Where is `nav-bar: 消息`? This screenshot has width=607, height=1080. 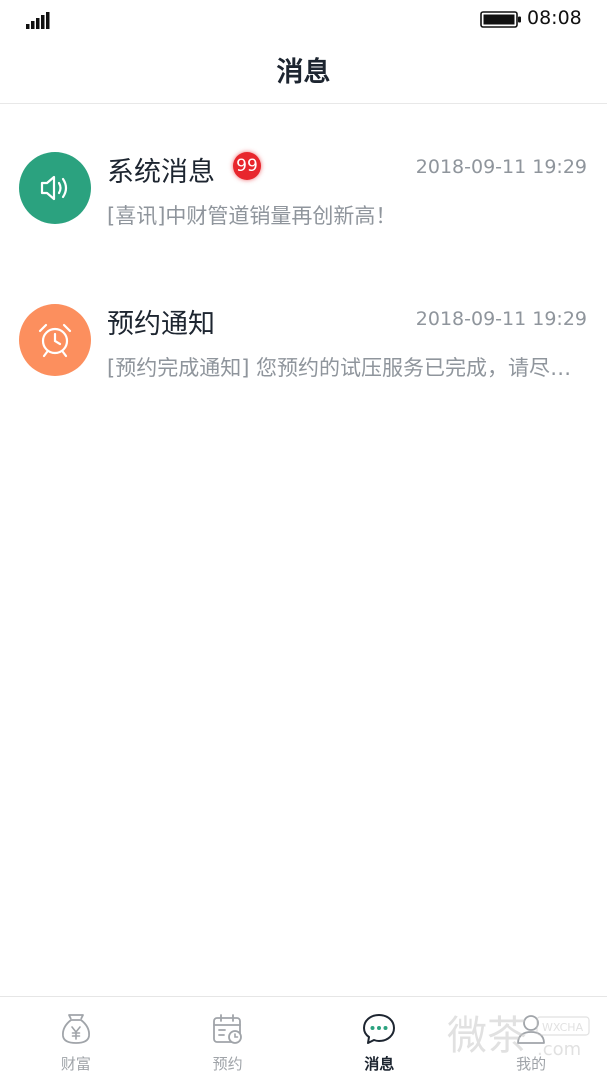
nav-bar: 消息 is located at coordinates (303, 72).